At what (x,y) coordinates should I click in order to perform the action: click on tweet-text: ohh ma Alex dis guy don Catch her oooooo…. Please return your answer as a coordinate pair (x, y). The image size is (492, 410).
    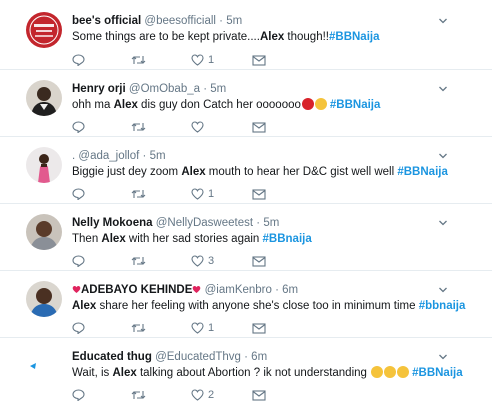
    Looking at the image, I should click on (226, 105).